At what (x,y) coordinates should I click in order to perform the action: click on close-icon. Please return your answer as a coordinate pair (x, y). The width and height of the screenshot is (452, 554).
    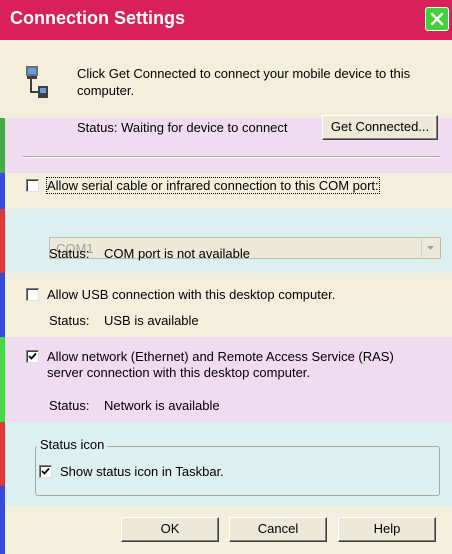
    Looking at the image, I should click on (437, 19).